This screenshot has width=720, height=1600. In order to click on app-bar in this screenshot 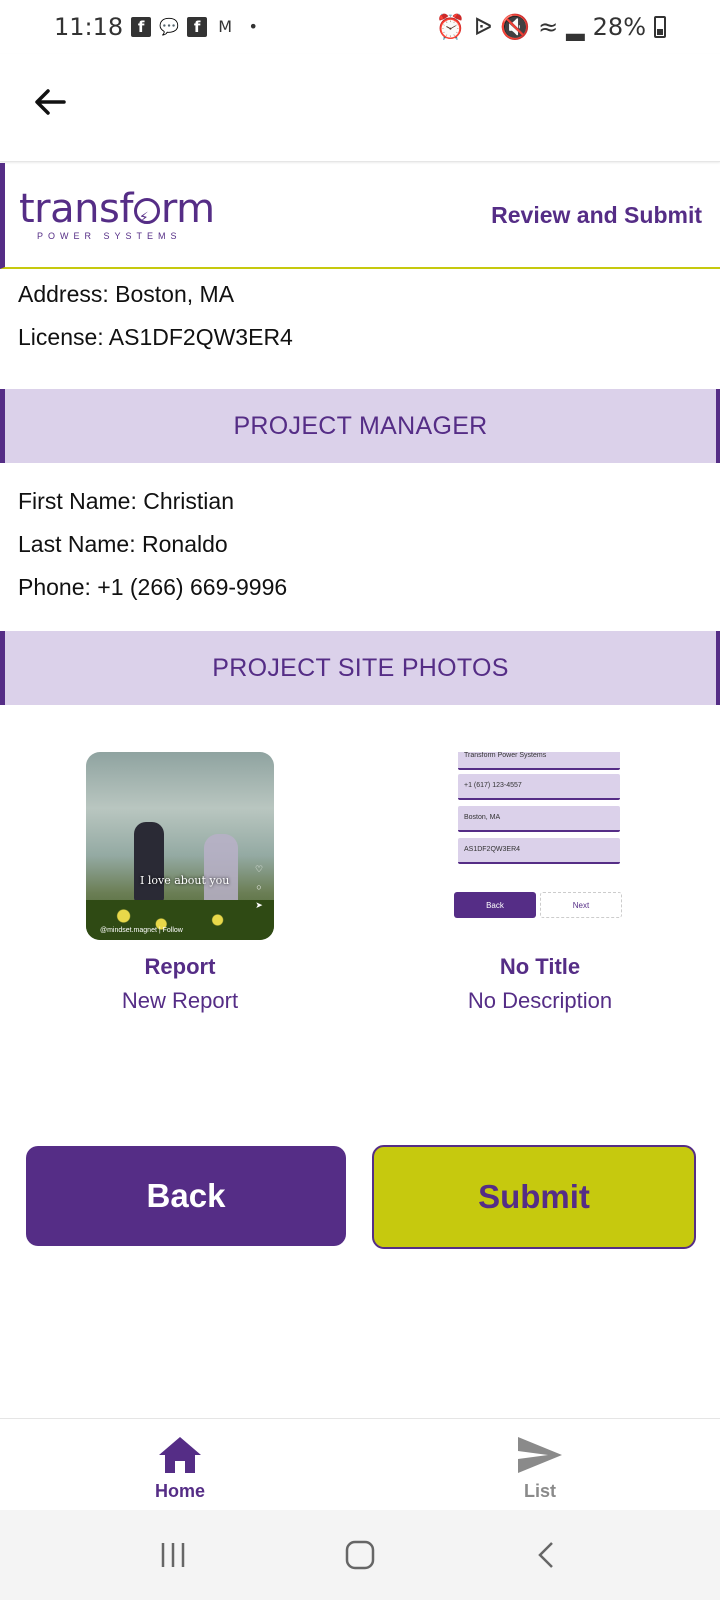, I will do `click(360, 108)`.